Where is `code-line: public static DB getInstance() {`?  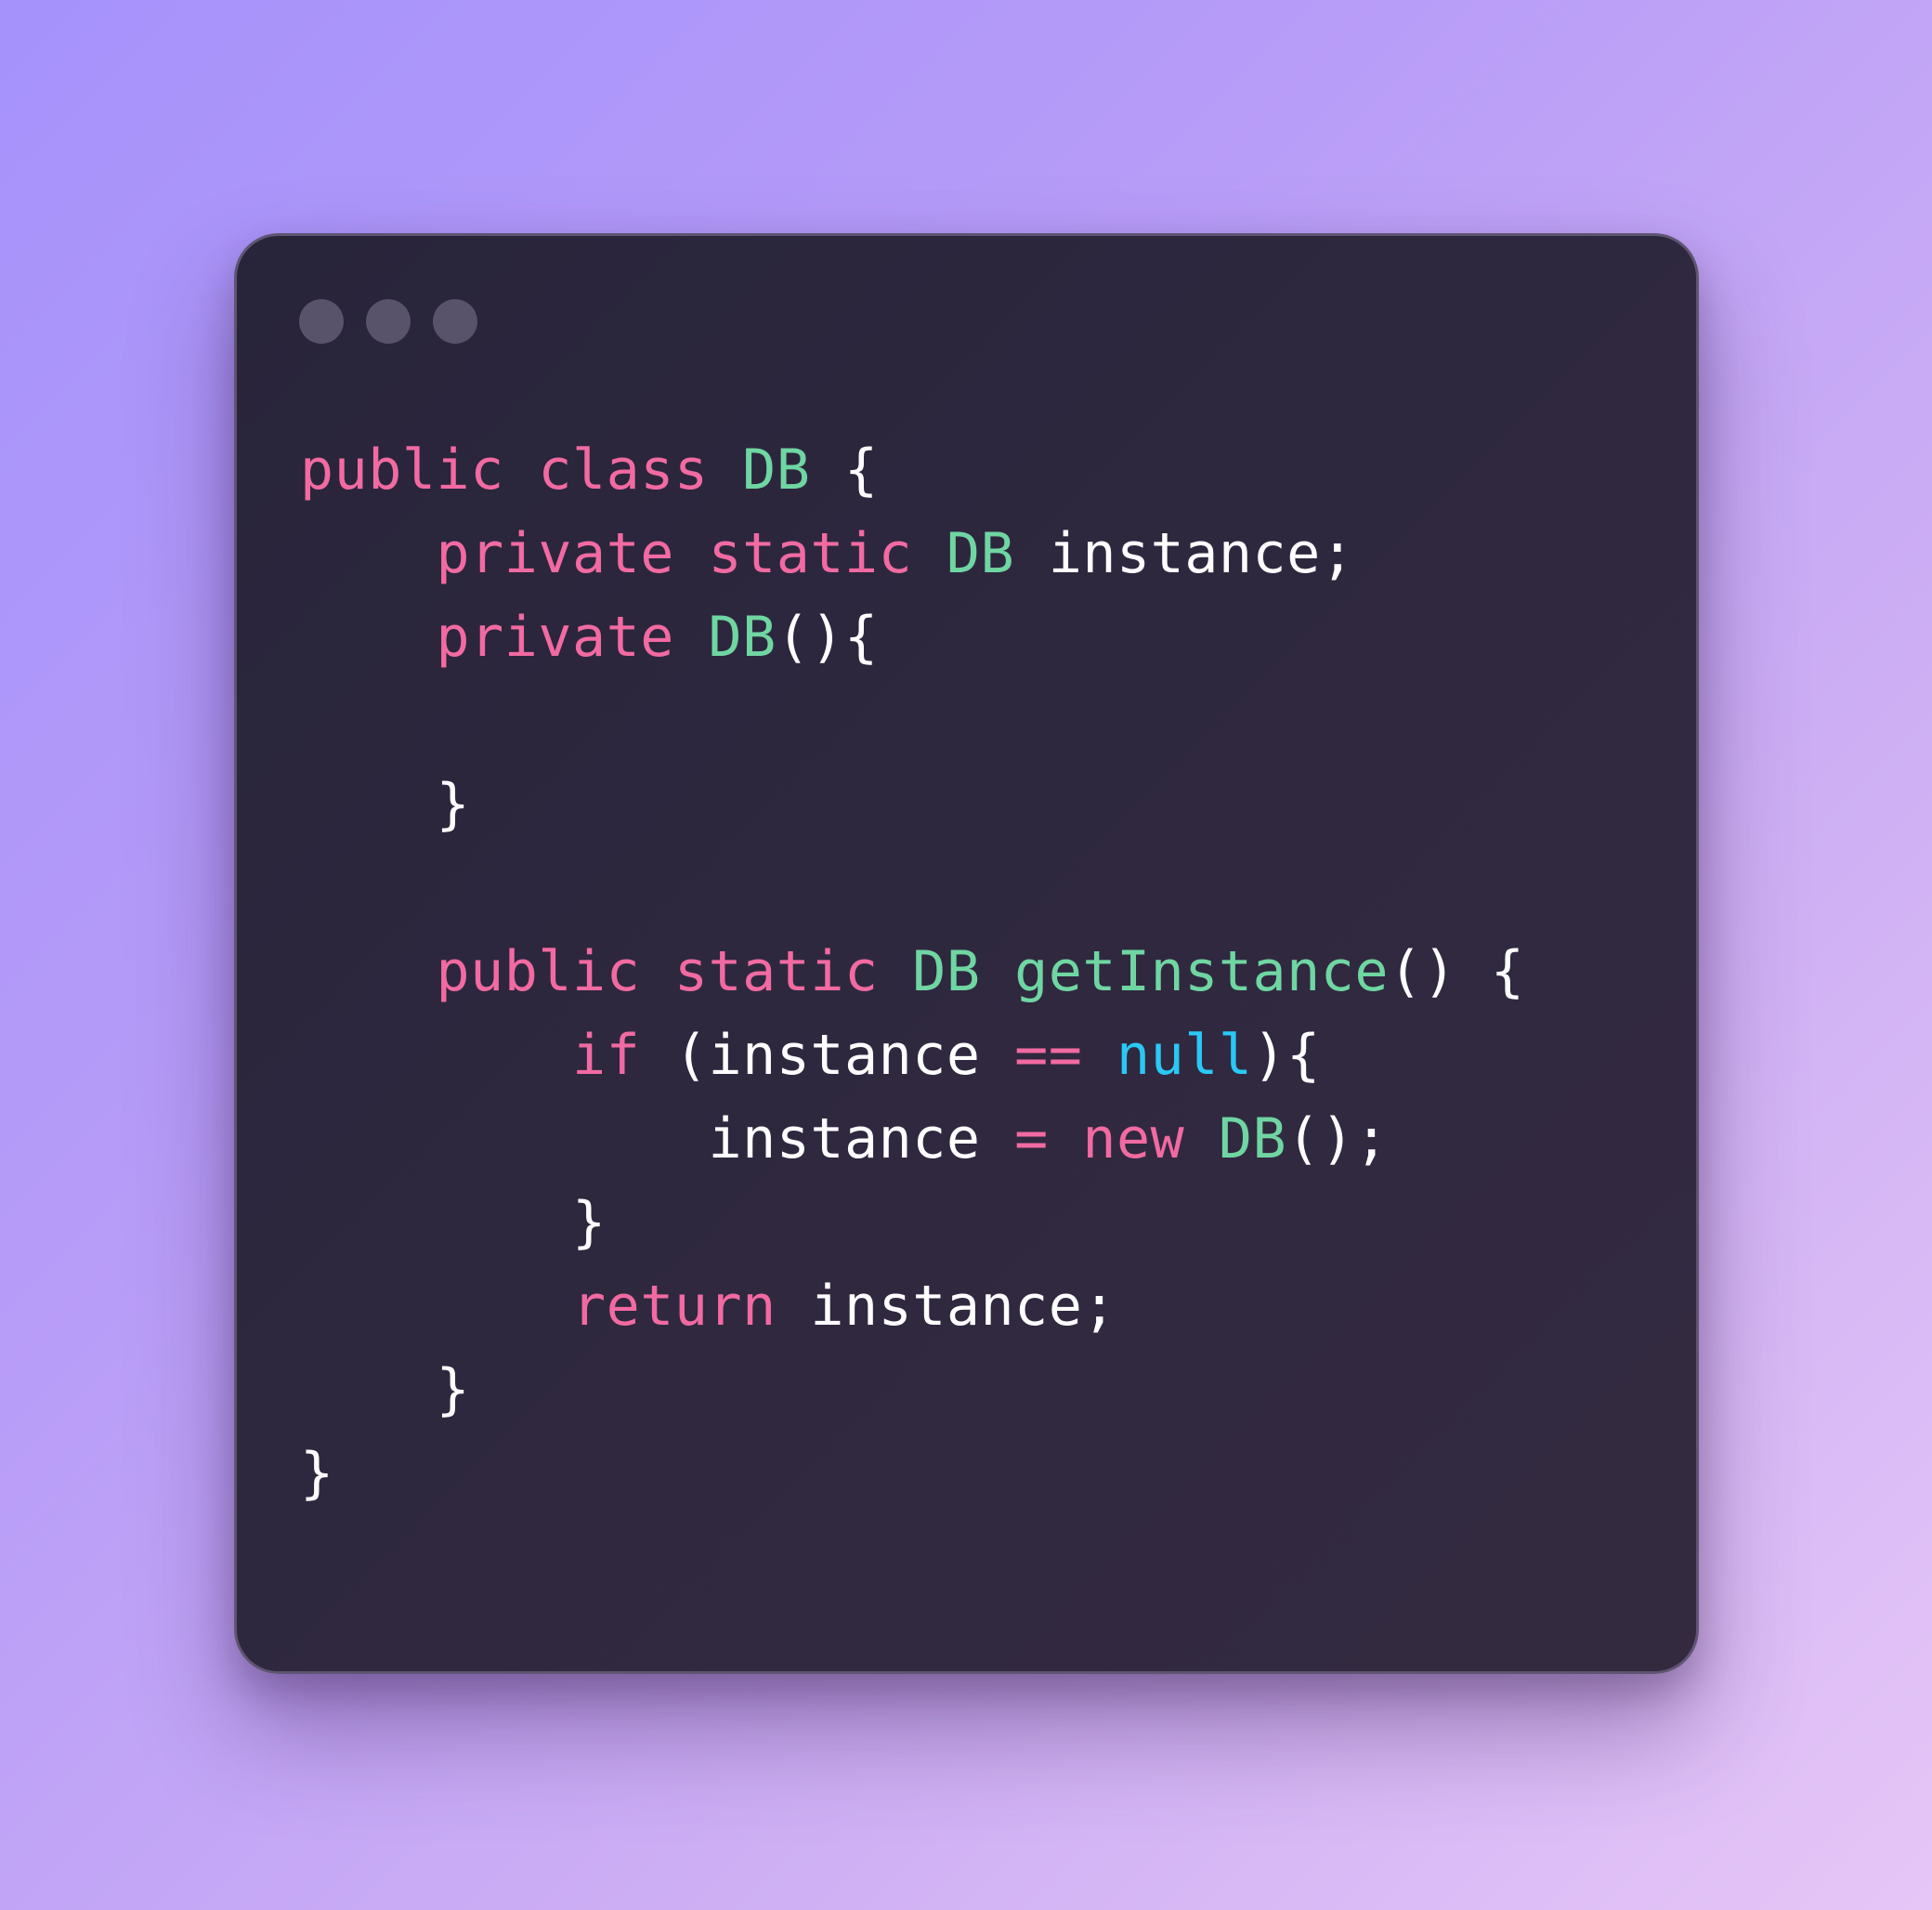 code-line: public static DB getInstance() { is located at coordinates (912, 972).